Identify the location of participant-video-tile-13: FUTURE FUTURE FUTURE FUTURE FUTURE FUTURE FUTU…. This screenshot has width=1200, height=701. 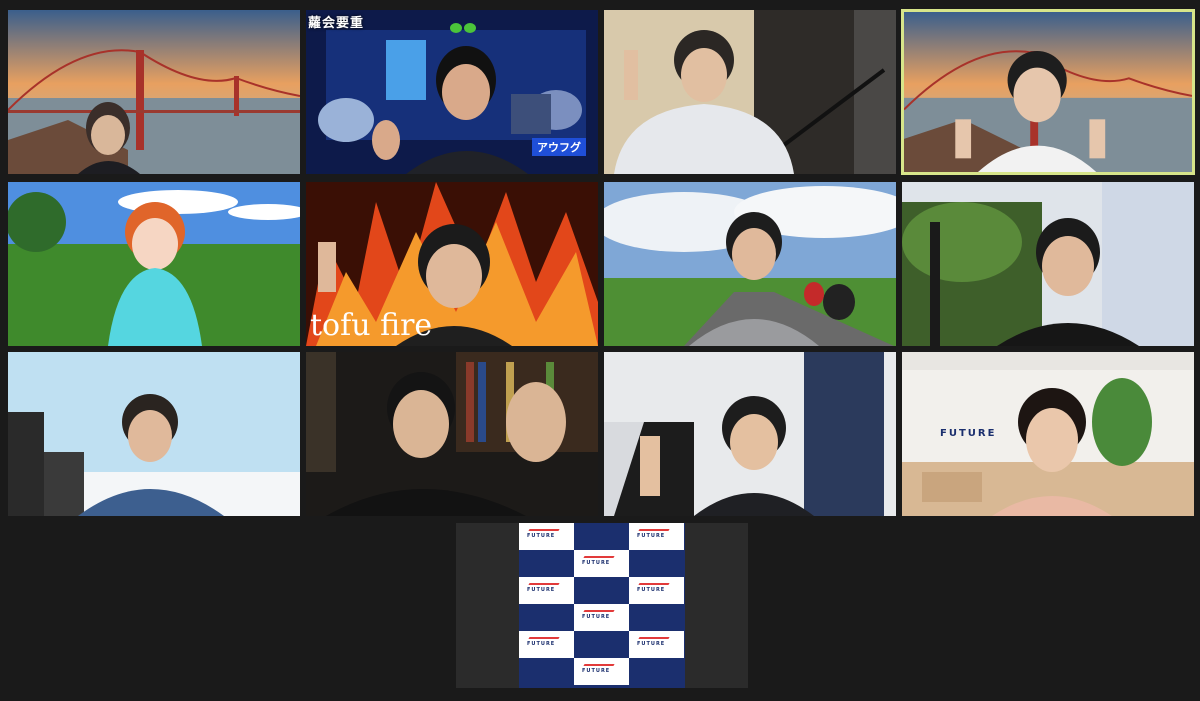
(602, 605).